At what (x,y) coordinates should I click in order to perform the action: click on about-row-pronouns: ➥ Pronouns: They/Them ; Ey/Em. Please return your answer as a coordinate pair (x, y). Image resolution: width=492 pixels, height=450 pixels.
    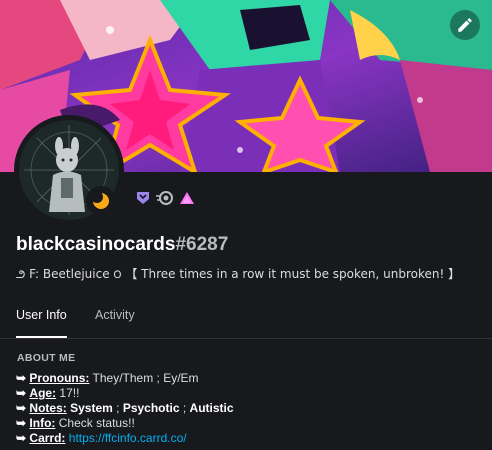
    Looking at the image, I should click on (125, 378).